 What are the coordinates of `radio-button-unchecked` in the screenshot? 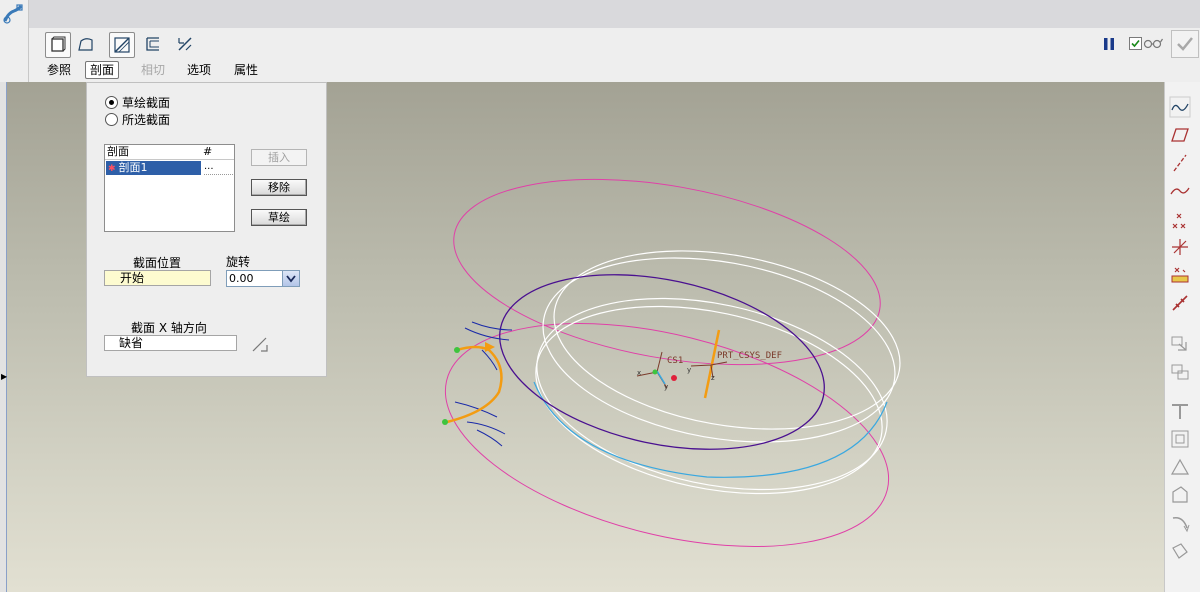 It's located at (111, 119).